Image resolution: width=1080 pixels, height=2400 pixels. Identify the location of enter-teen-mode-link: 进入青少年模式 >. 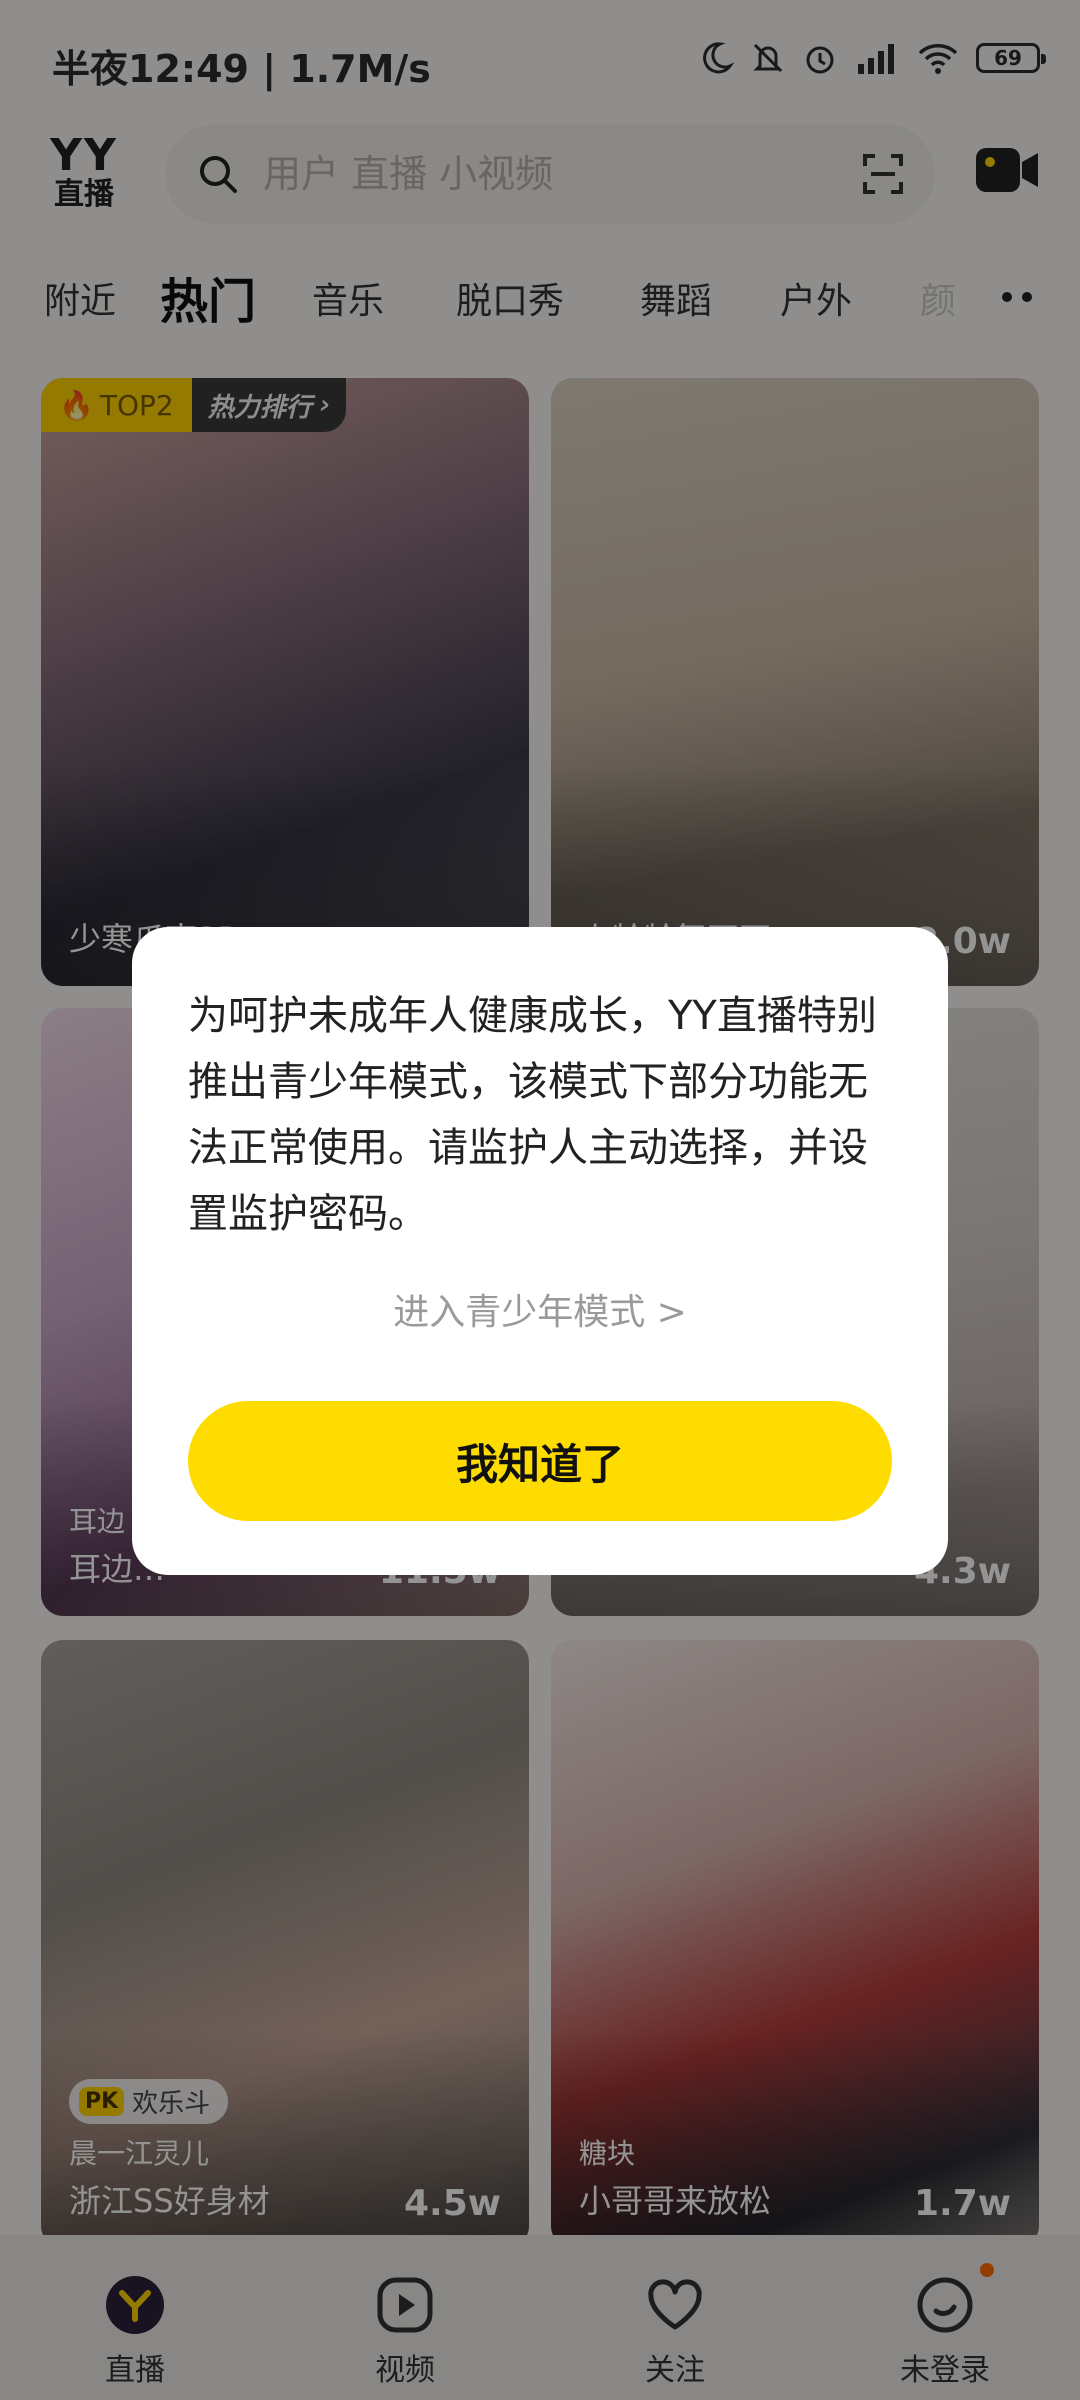
(540, 1309).